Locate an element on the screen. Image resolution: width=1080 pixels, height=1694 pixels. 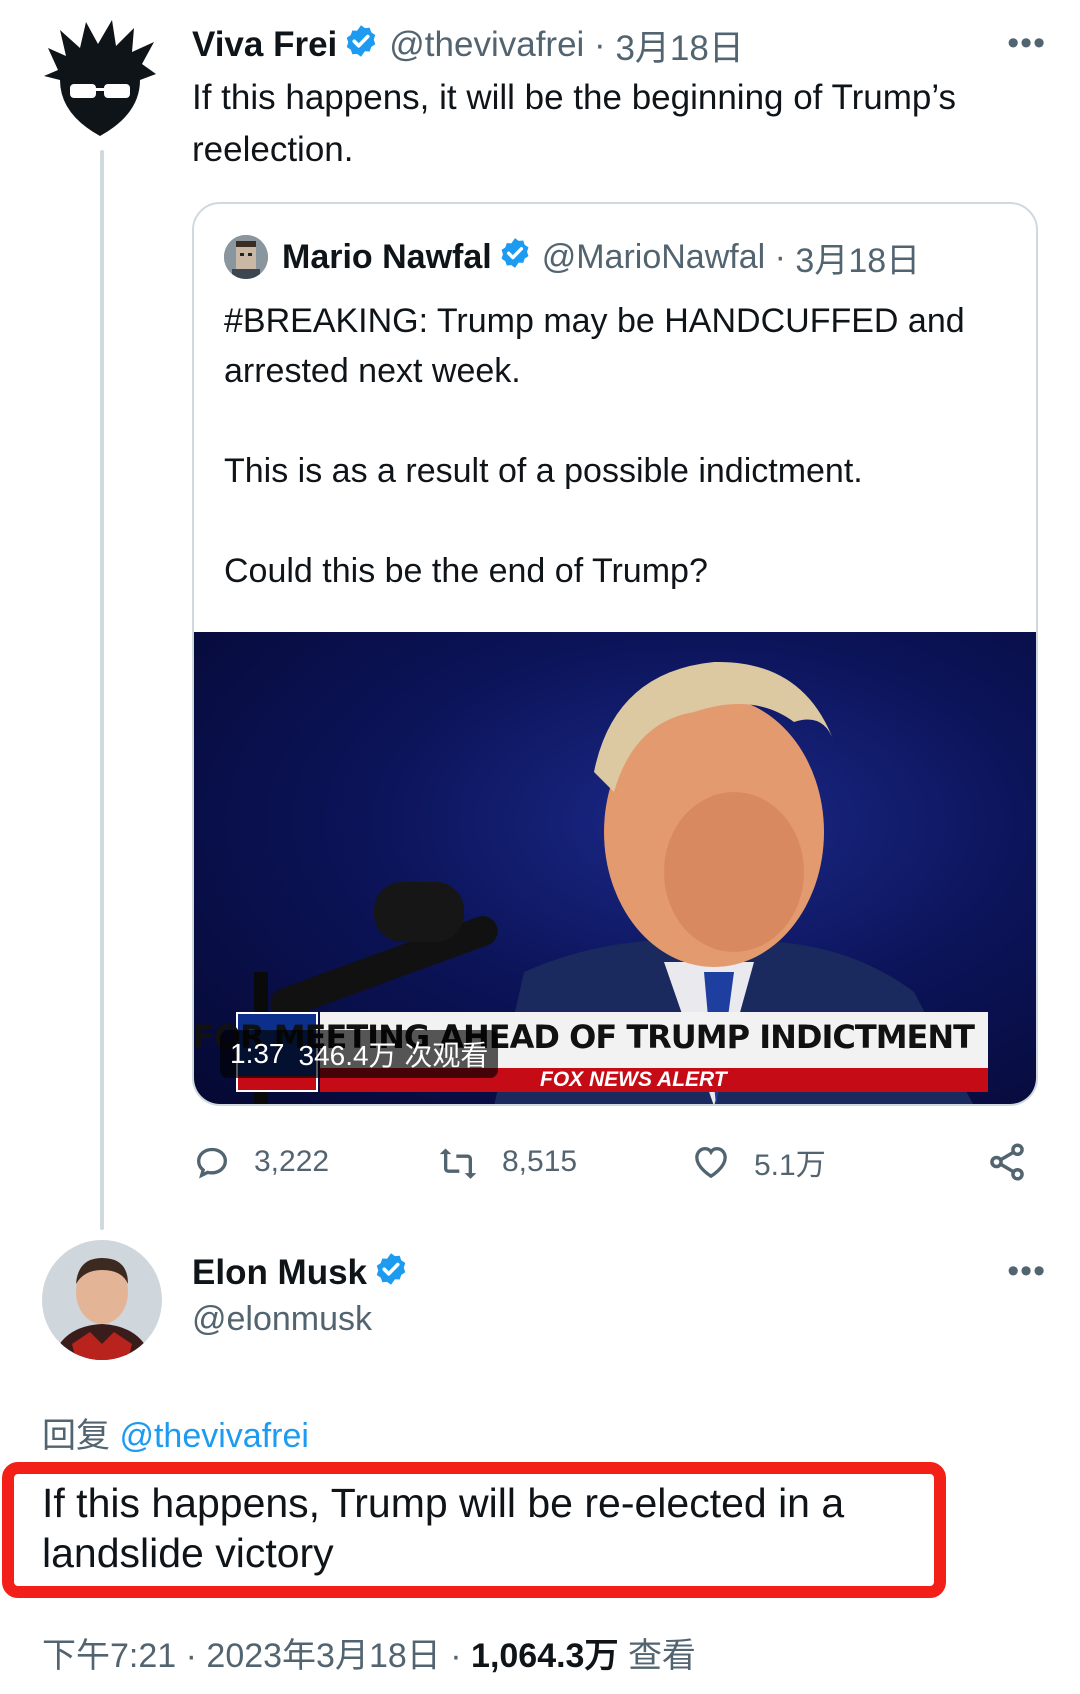
tweet-meta: 下午7:21 · 2023年3月18日 · 1,064.3万 查看 is located at coordinates (369, 1652).